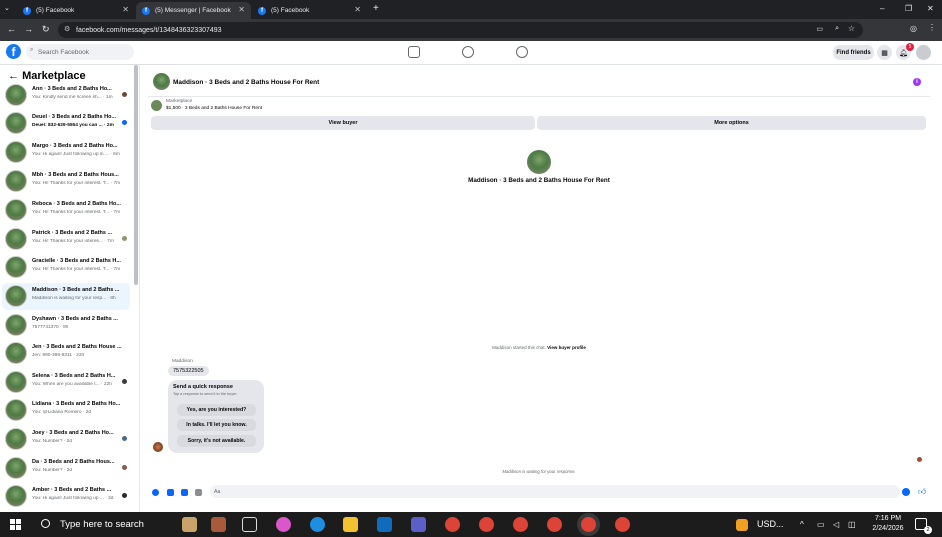 The image size is (942, 537). What do you see at coordinates (906, 492) in the screenshot?
I see `emoji-icon` at bounding box center [906, 492].